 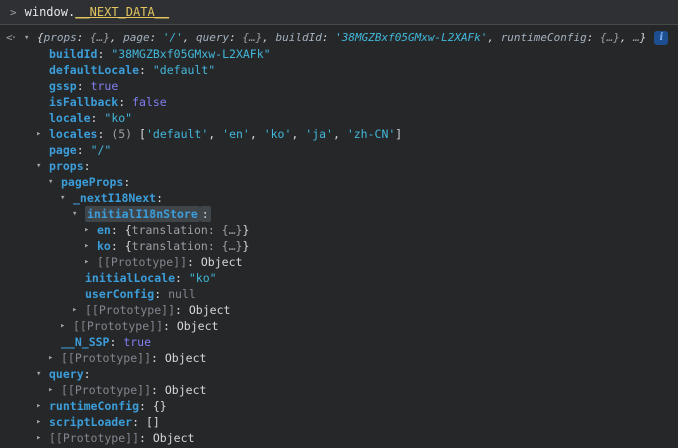 I want to click on string-value: 'ja', so click(x=319, y=134).